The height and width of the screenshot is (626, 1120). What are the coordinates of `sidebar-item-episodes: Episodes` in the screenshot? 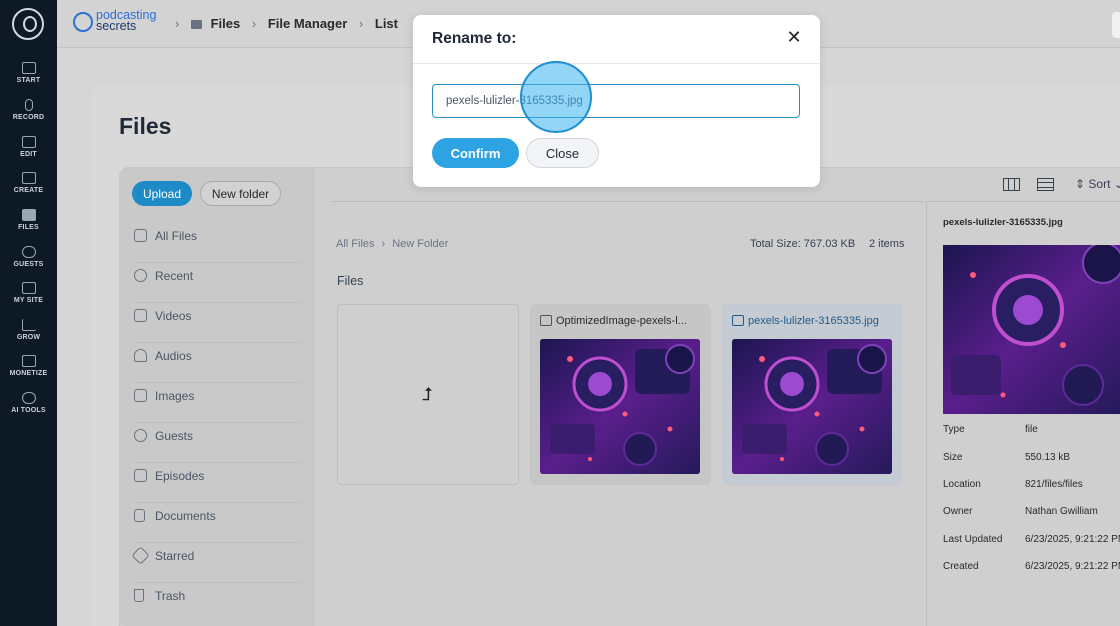 It's located at (217, 483).